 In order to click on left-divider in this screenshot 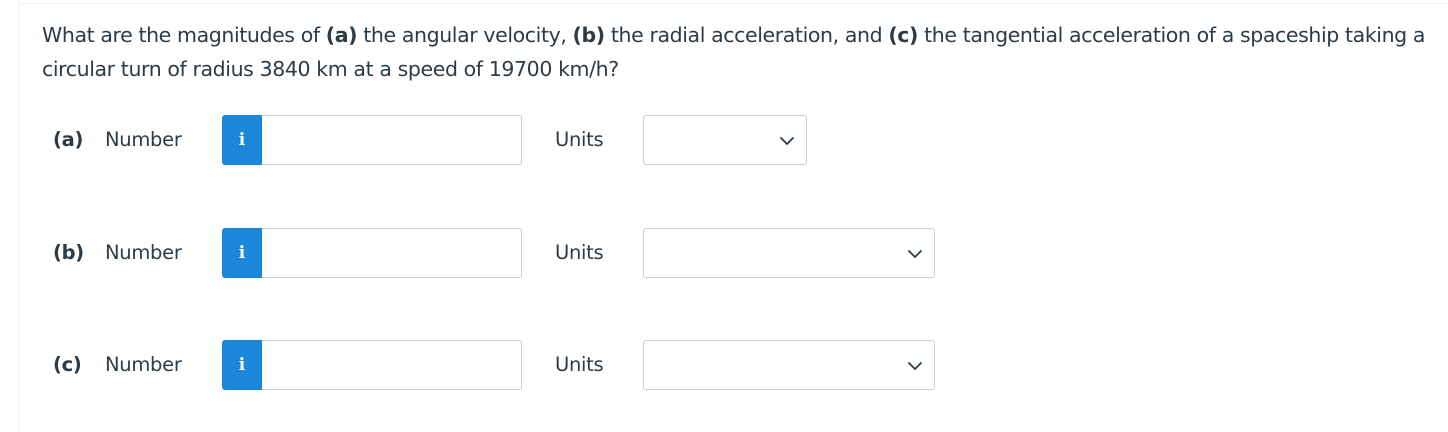, I will do `click(18, 216)`.